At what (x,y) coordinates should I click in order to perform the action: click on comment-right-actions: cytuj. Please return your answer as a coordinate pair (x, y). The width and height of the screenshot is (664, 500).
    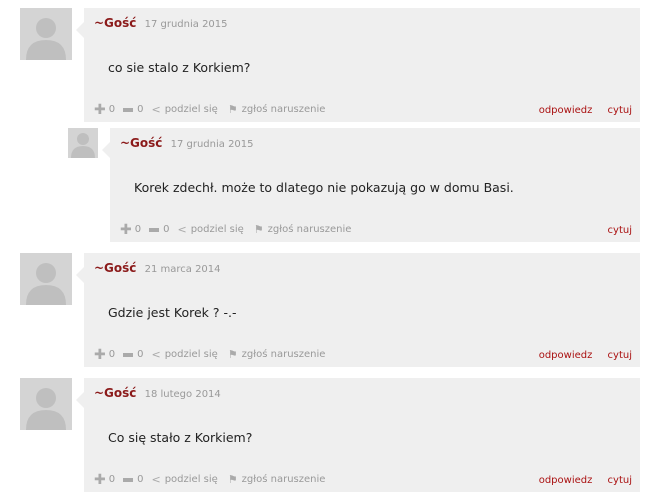
    Looking at the image, I should click on (620, 230).